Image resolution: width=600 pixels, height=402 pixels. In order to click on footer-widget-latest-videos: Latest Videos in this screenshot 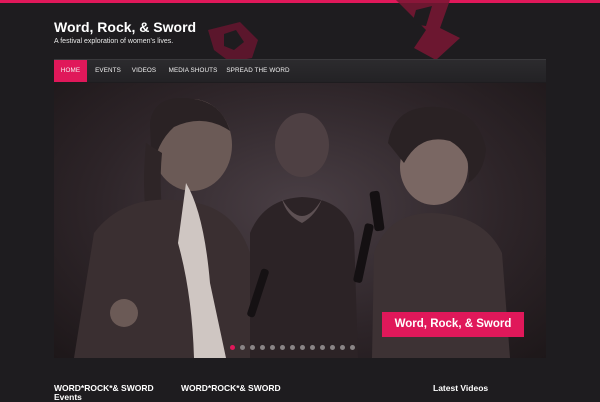, I will do `click(460, 388)`.